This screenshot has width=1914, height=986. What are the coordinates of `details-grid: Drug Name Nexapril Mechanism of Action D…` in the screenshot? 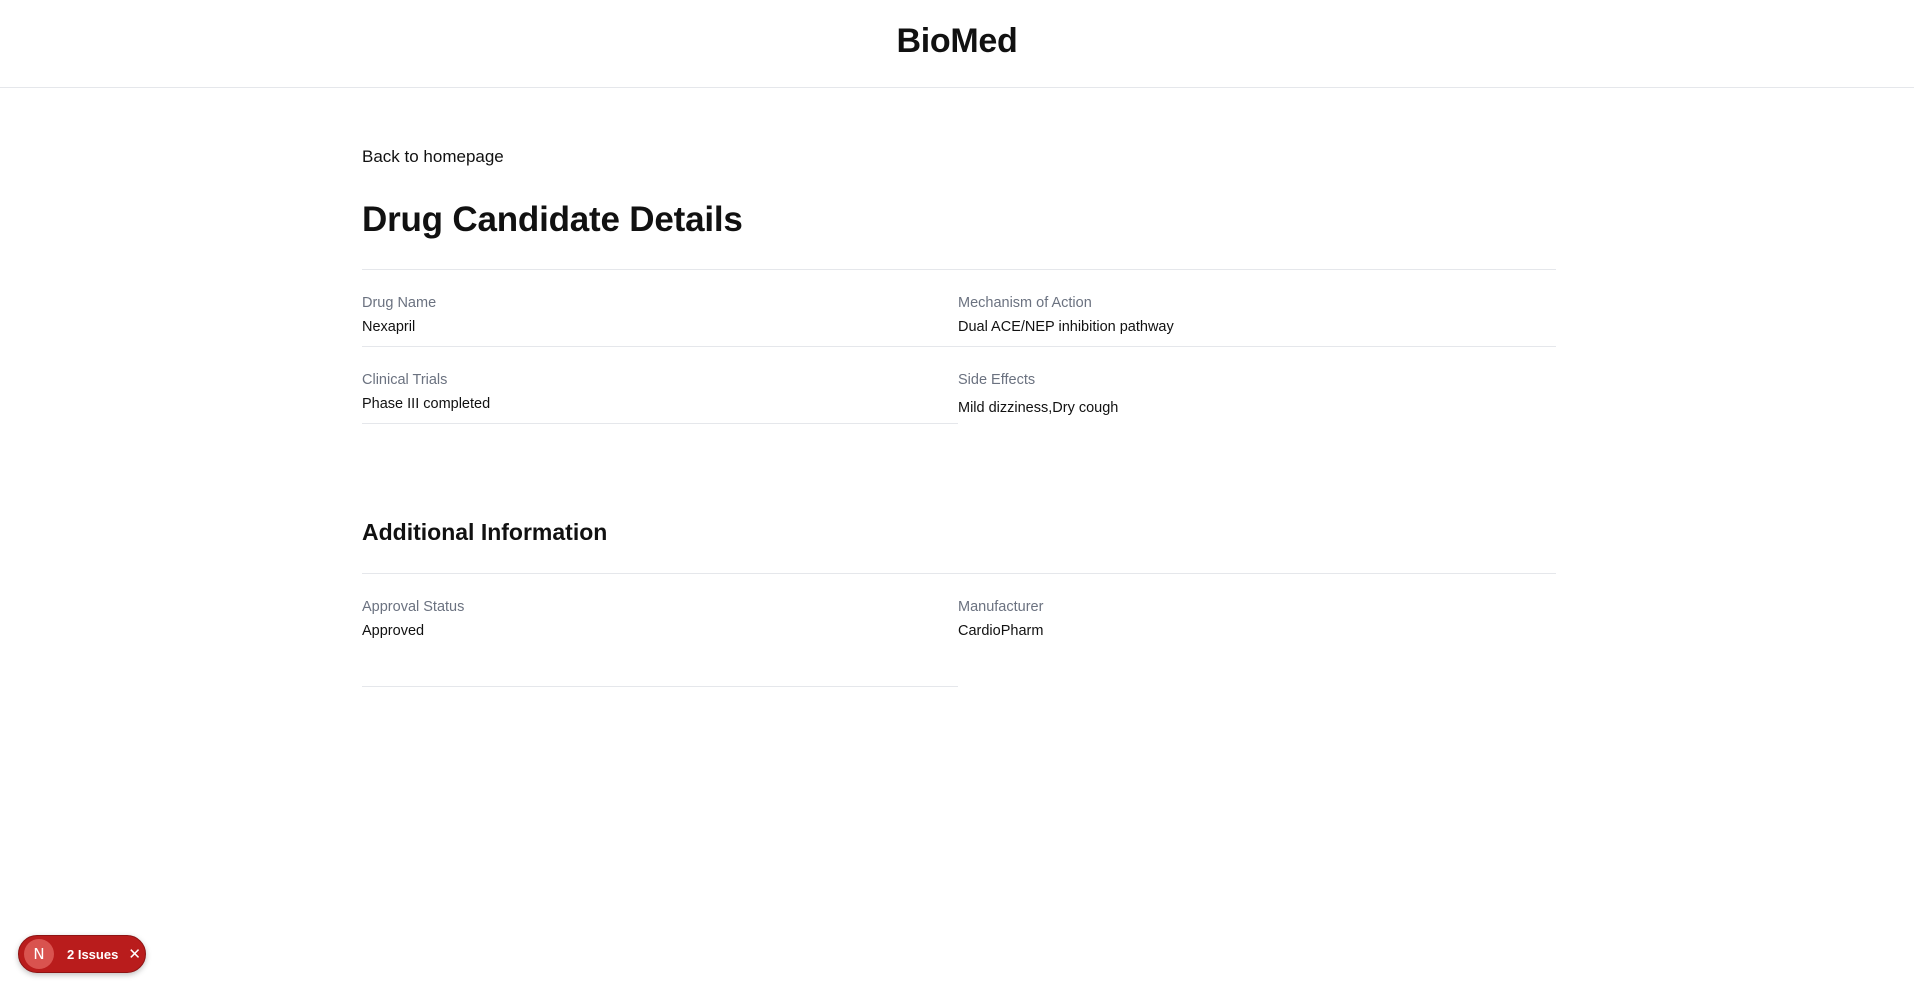 It's located at (959, 347).